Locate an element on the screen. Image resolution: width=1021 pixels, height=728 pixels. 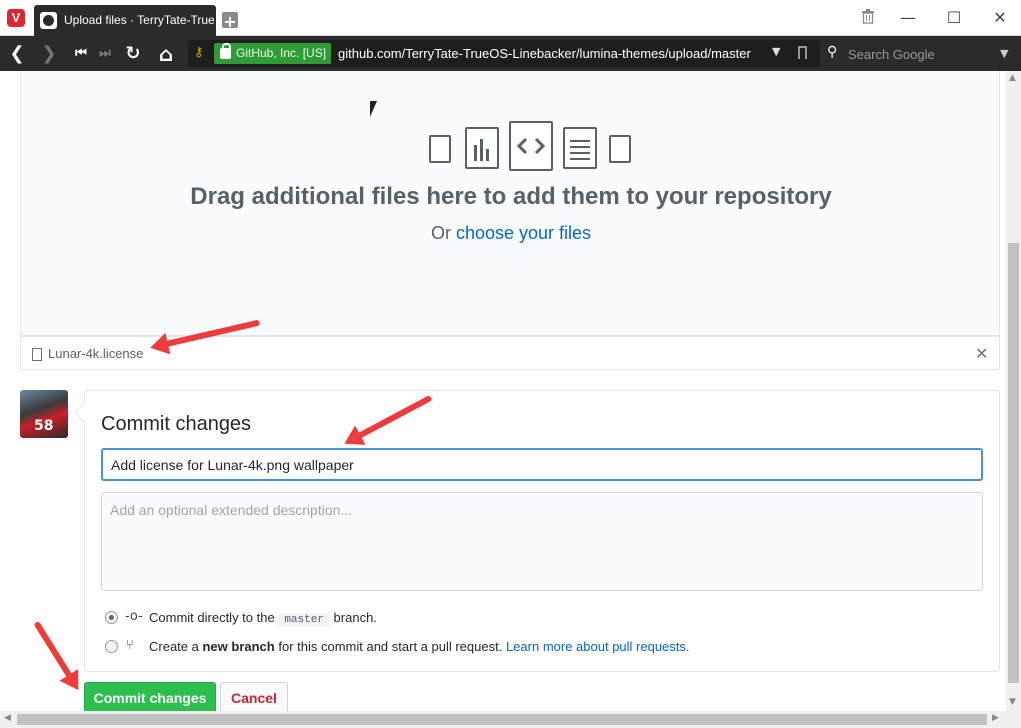
search-engine-dropdown-icon: ▼ is located at coordinates (1004, 53).